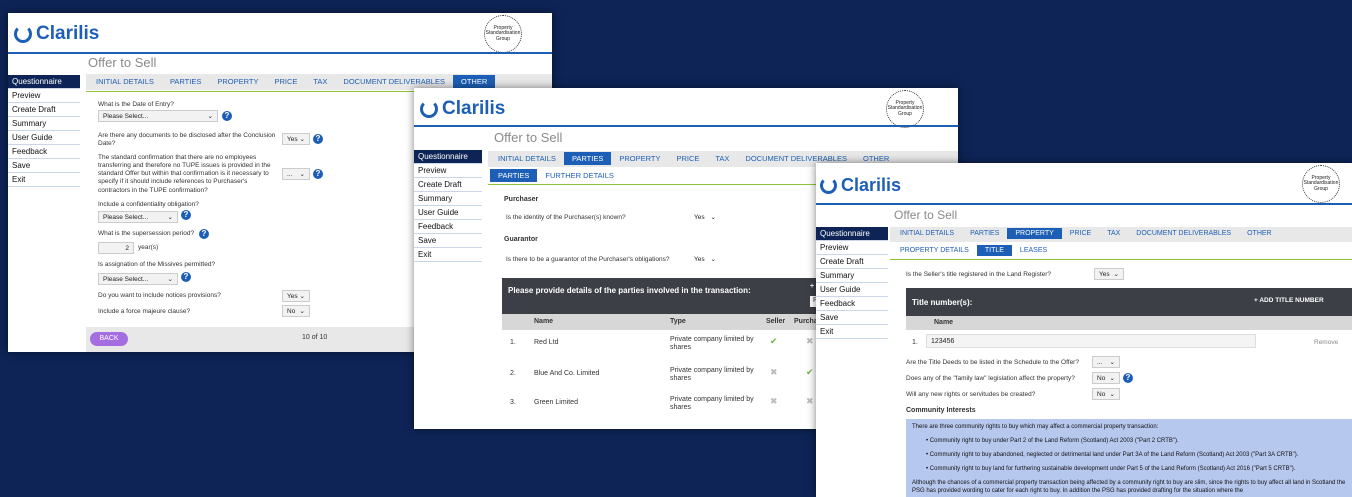  I want to click on documents-disclosed-select: Yes ⌄, so click(296, 139).